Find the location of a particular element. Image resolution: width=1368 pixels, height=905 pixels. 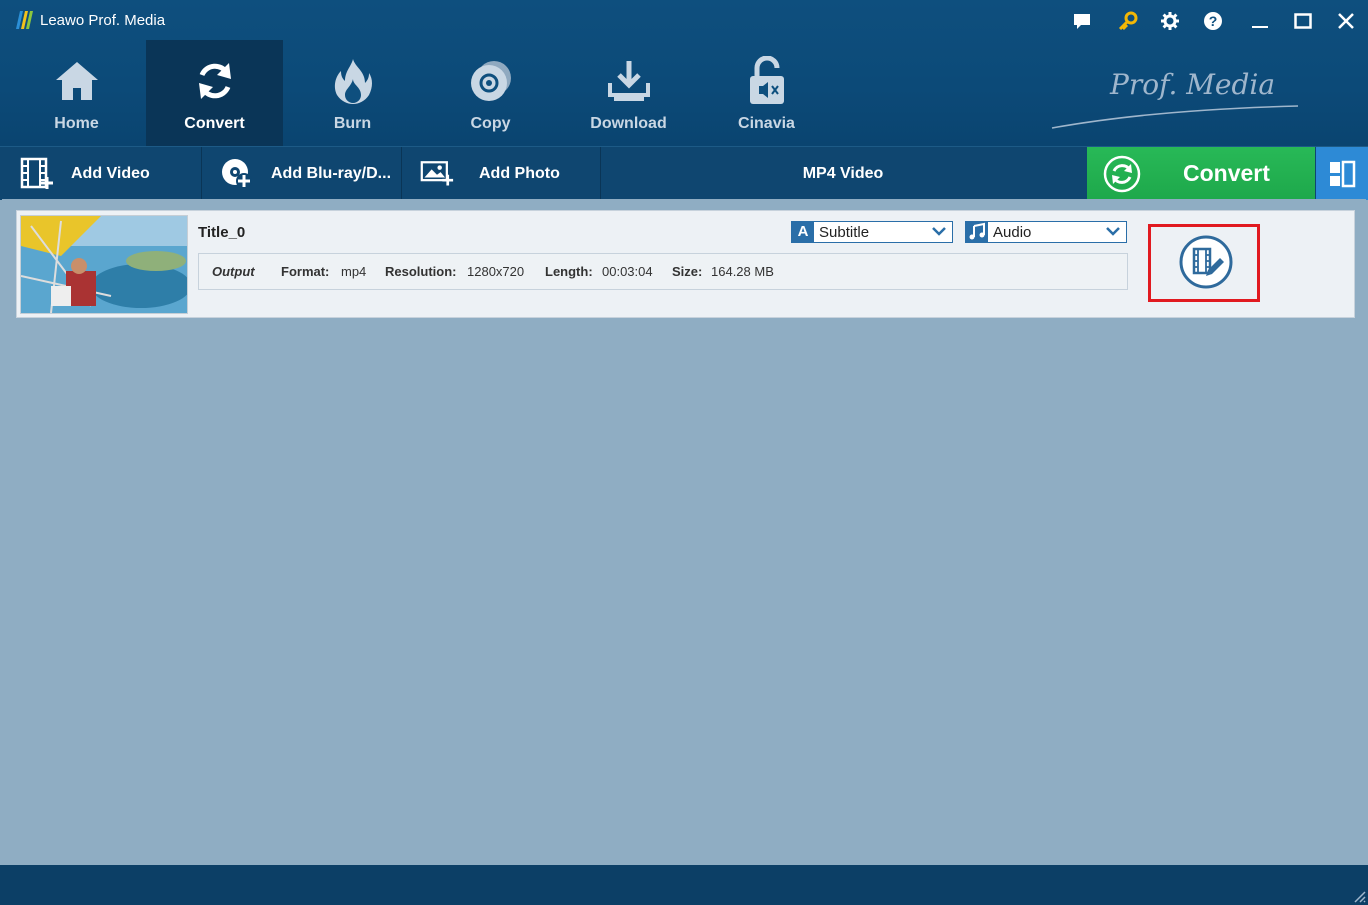

add-video-label: Add Video is located at coordinates (110, 173).